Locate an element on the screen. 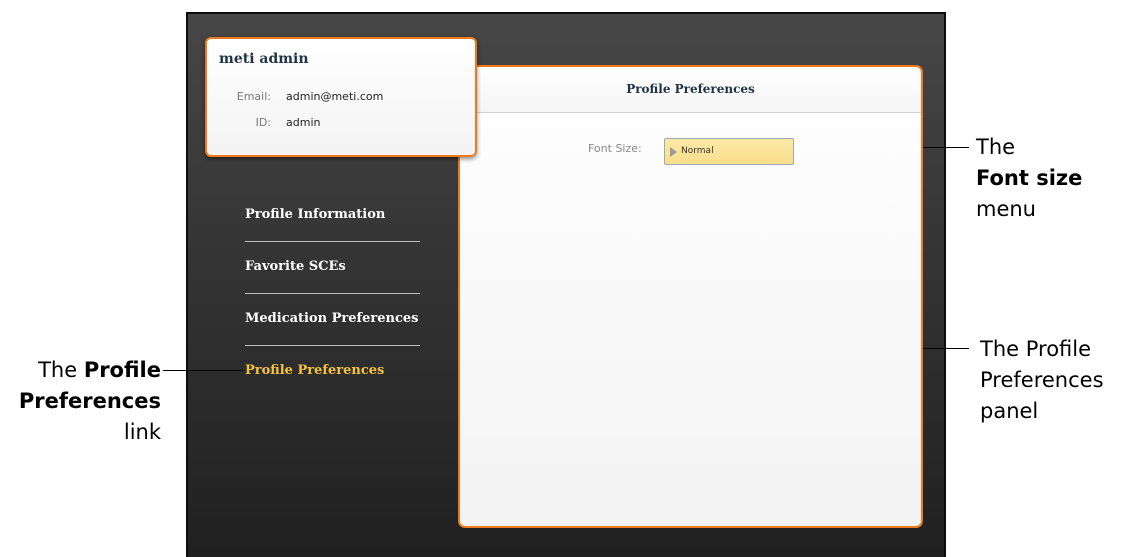 This screenshot has height=557, width=1125. callout-text: The Profile is located at coordinates (1036, 349).